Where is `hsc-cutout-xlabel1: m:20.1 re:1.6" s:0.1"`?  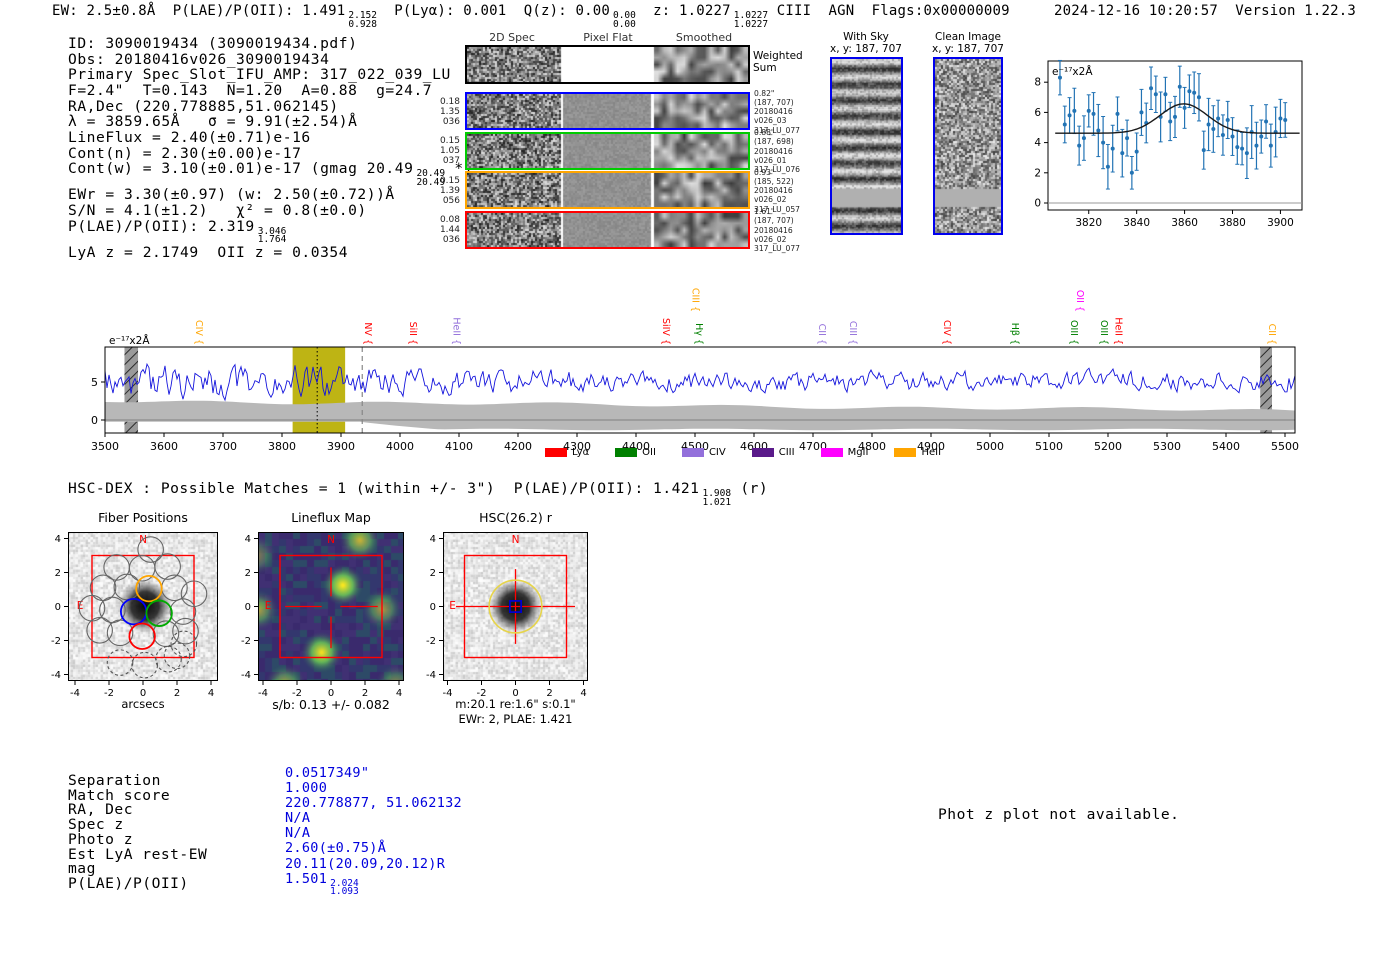 hsc-cutout-xlabel1: m:20.1 re:1.6" s:0.1" is located at coordinates (515, 704).